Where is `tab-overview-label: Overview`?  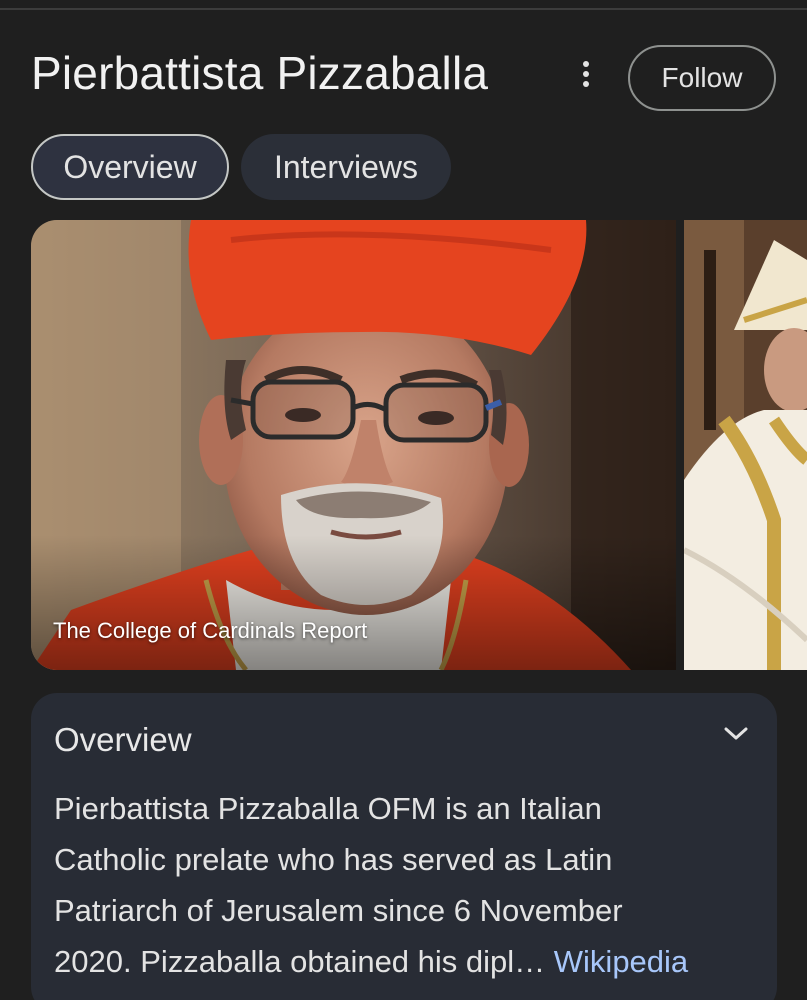
tab-overview-label: Overview is located at coordinates (130, 166).